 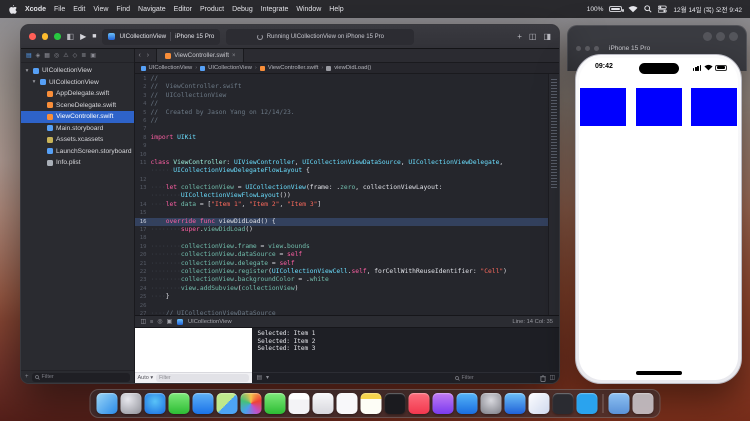 I want to click on scheme-selector: UICollectionView iPhone 15 Pro, so click(x=161, y=36).